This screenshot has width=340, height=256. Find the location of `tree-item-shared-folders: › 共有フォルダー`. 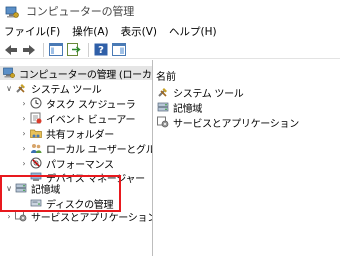

tree-item-shared-folders: › 共有フォルダー is located at coordinates (66, 133).